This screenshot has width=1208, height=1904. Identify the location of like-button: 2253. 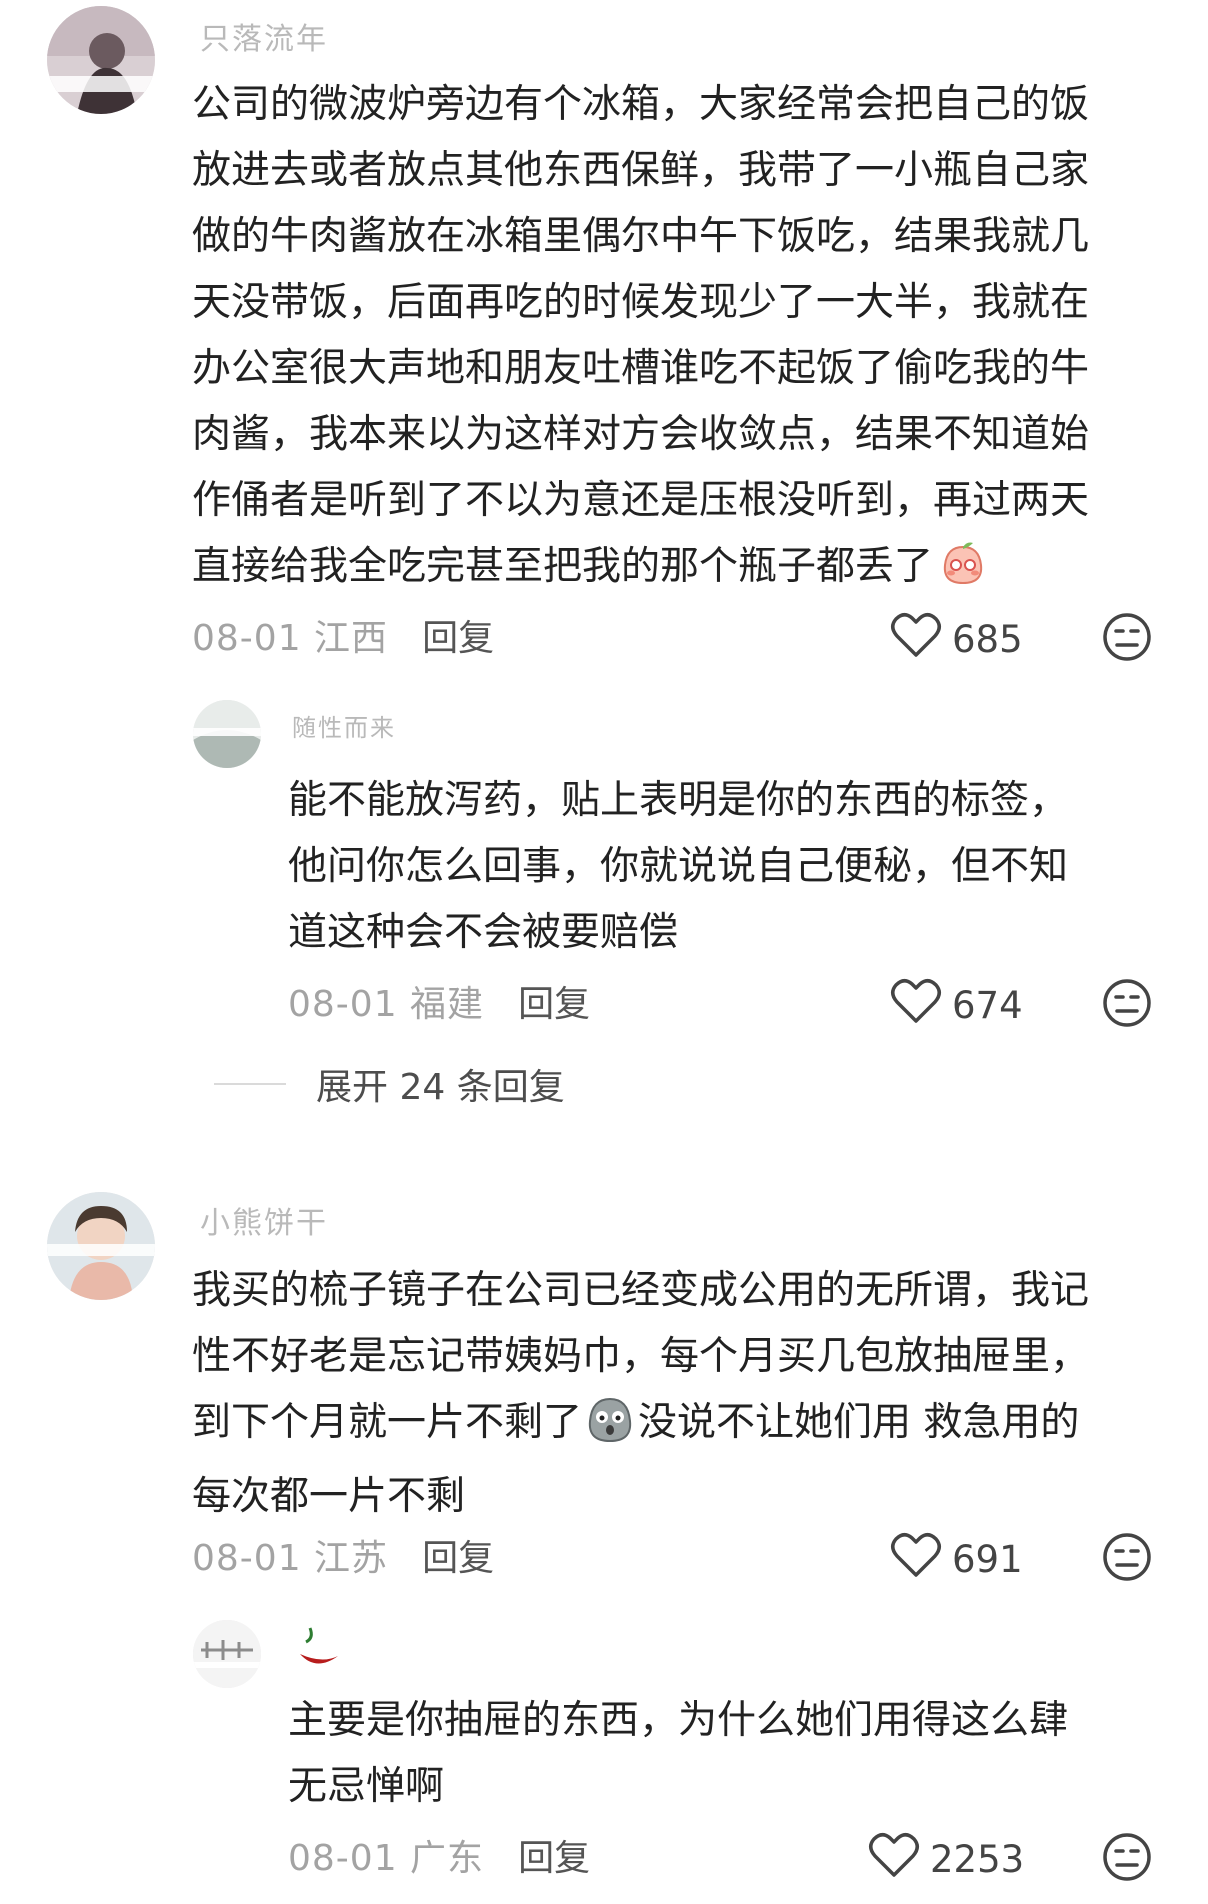
(946, 1859).